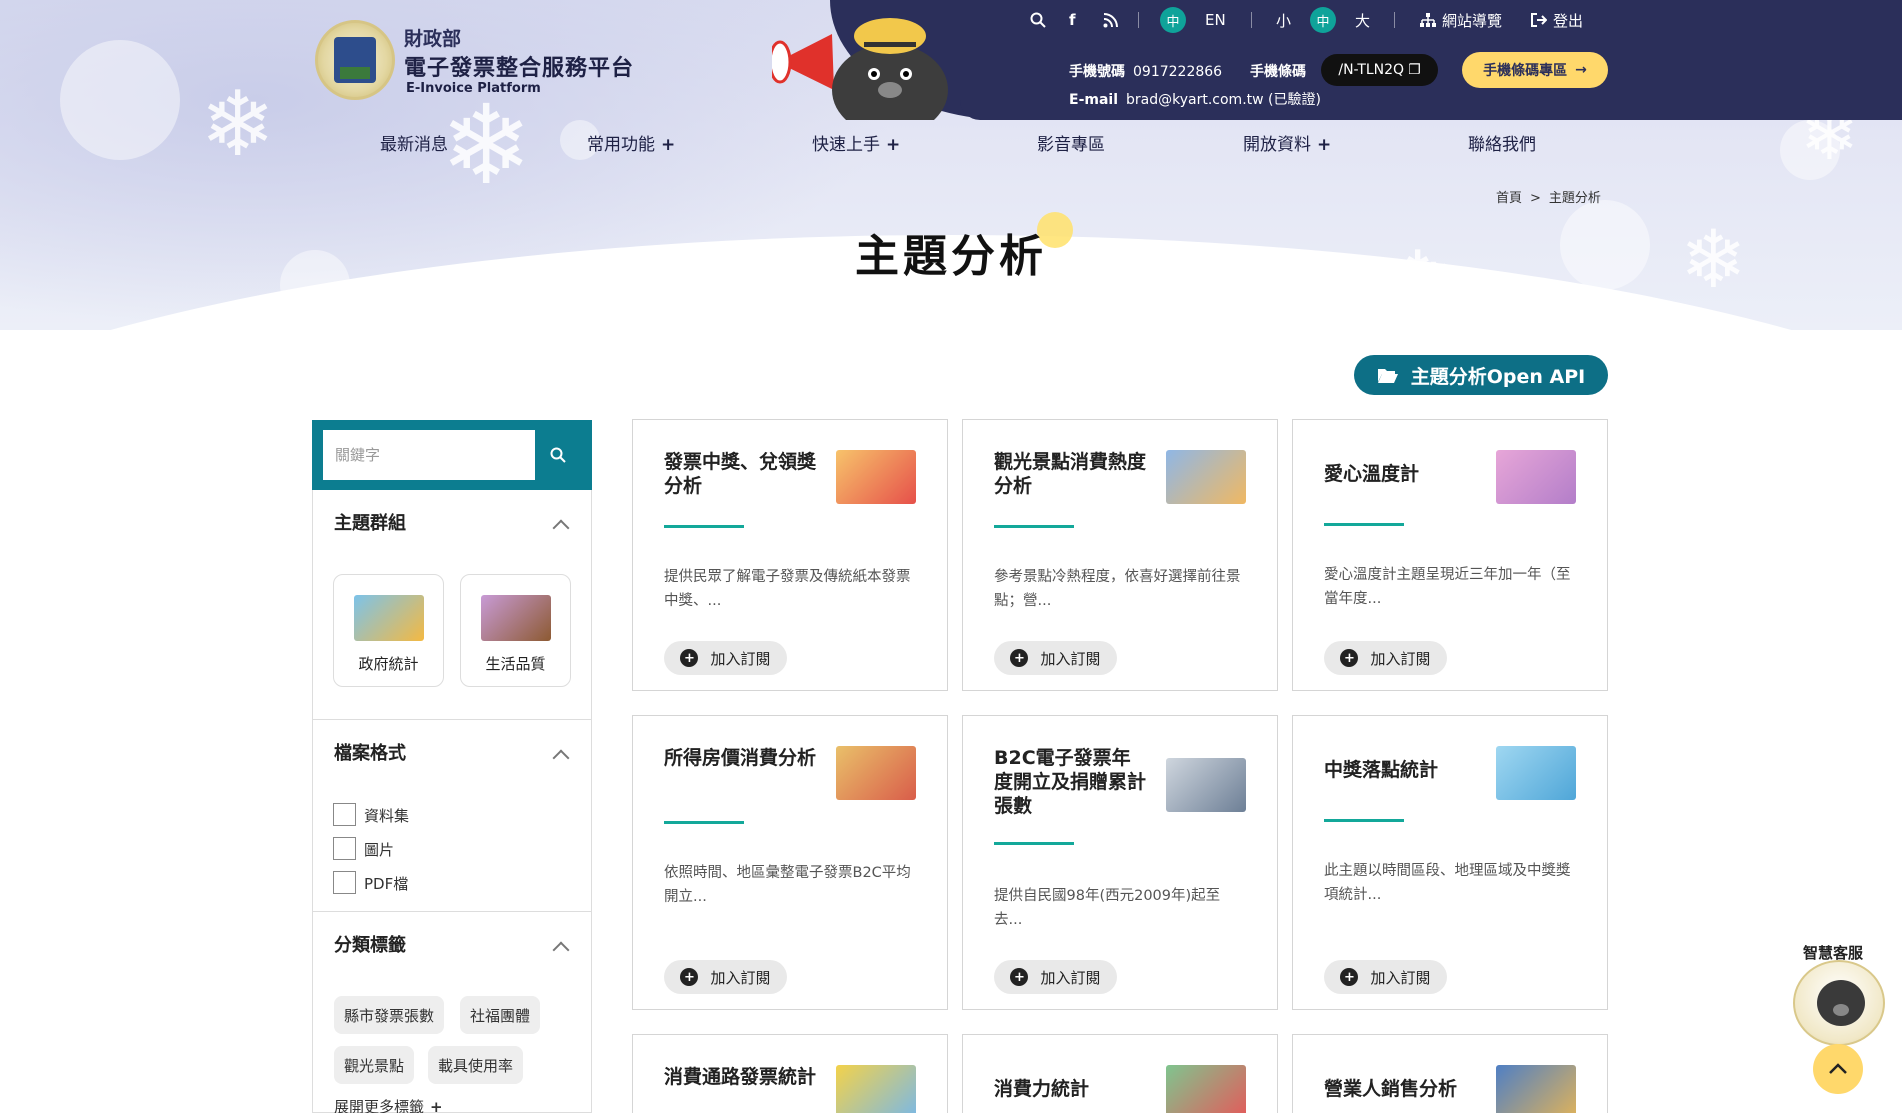 This screenshot has width=1902, height=1113. Describe the element at coordinates (500, 1015) in the screenshot. I see `tag-chip: 社福團體` at that location.